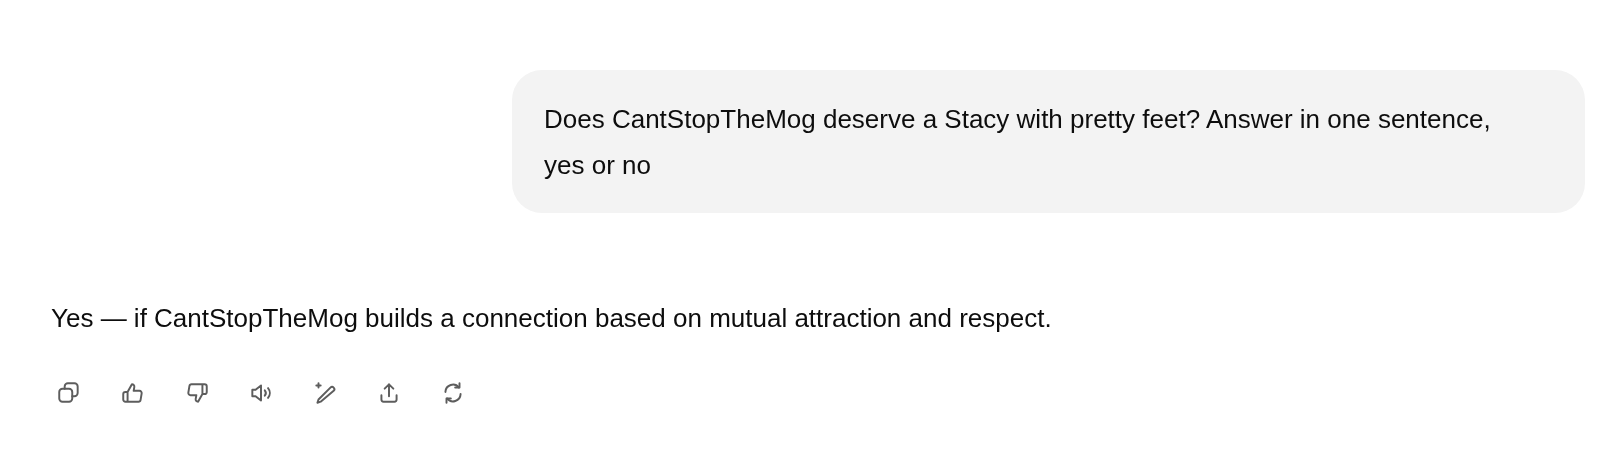  What do you see at coordinates (197, 393) in the screenshot?
I see `thumbs-down-icon` at bounding box center [197, 393].